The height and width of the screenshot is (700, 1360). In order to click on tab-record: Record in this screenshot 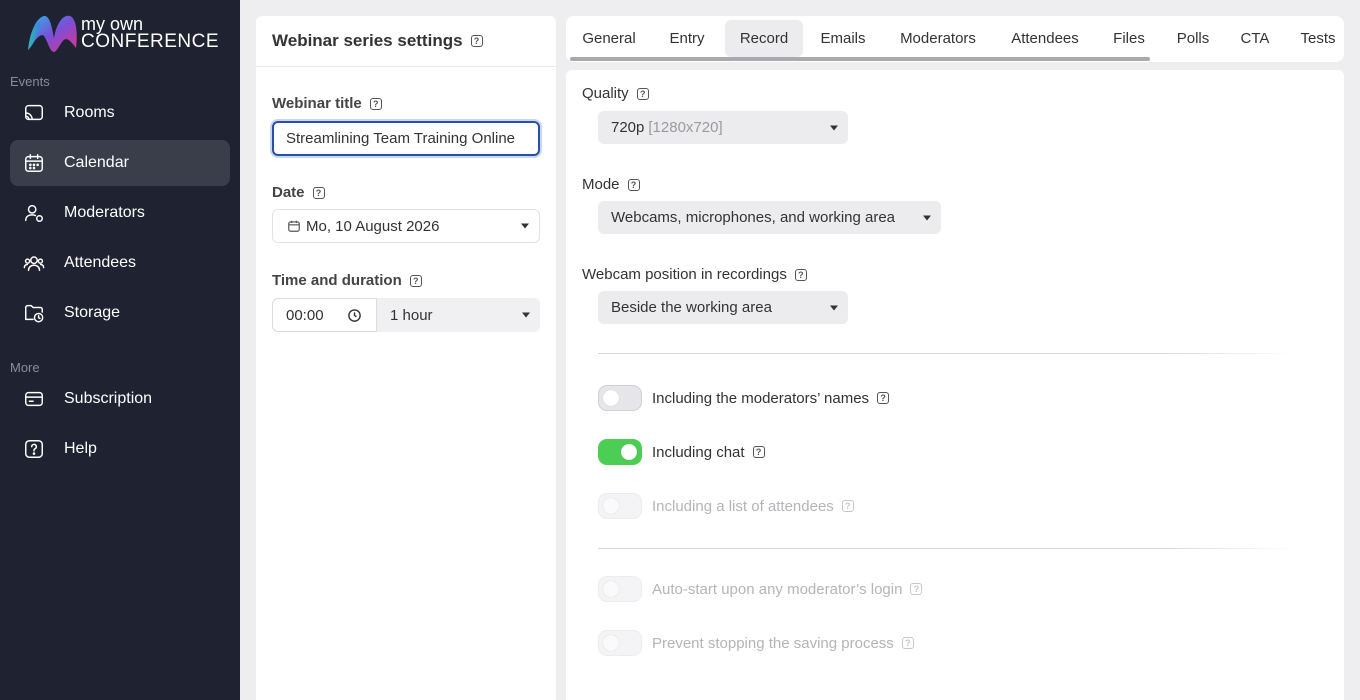, I will do `click(764, 38)`.